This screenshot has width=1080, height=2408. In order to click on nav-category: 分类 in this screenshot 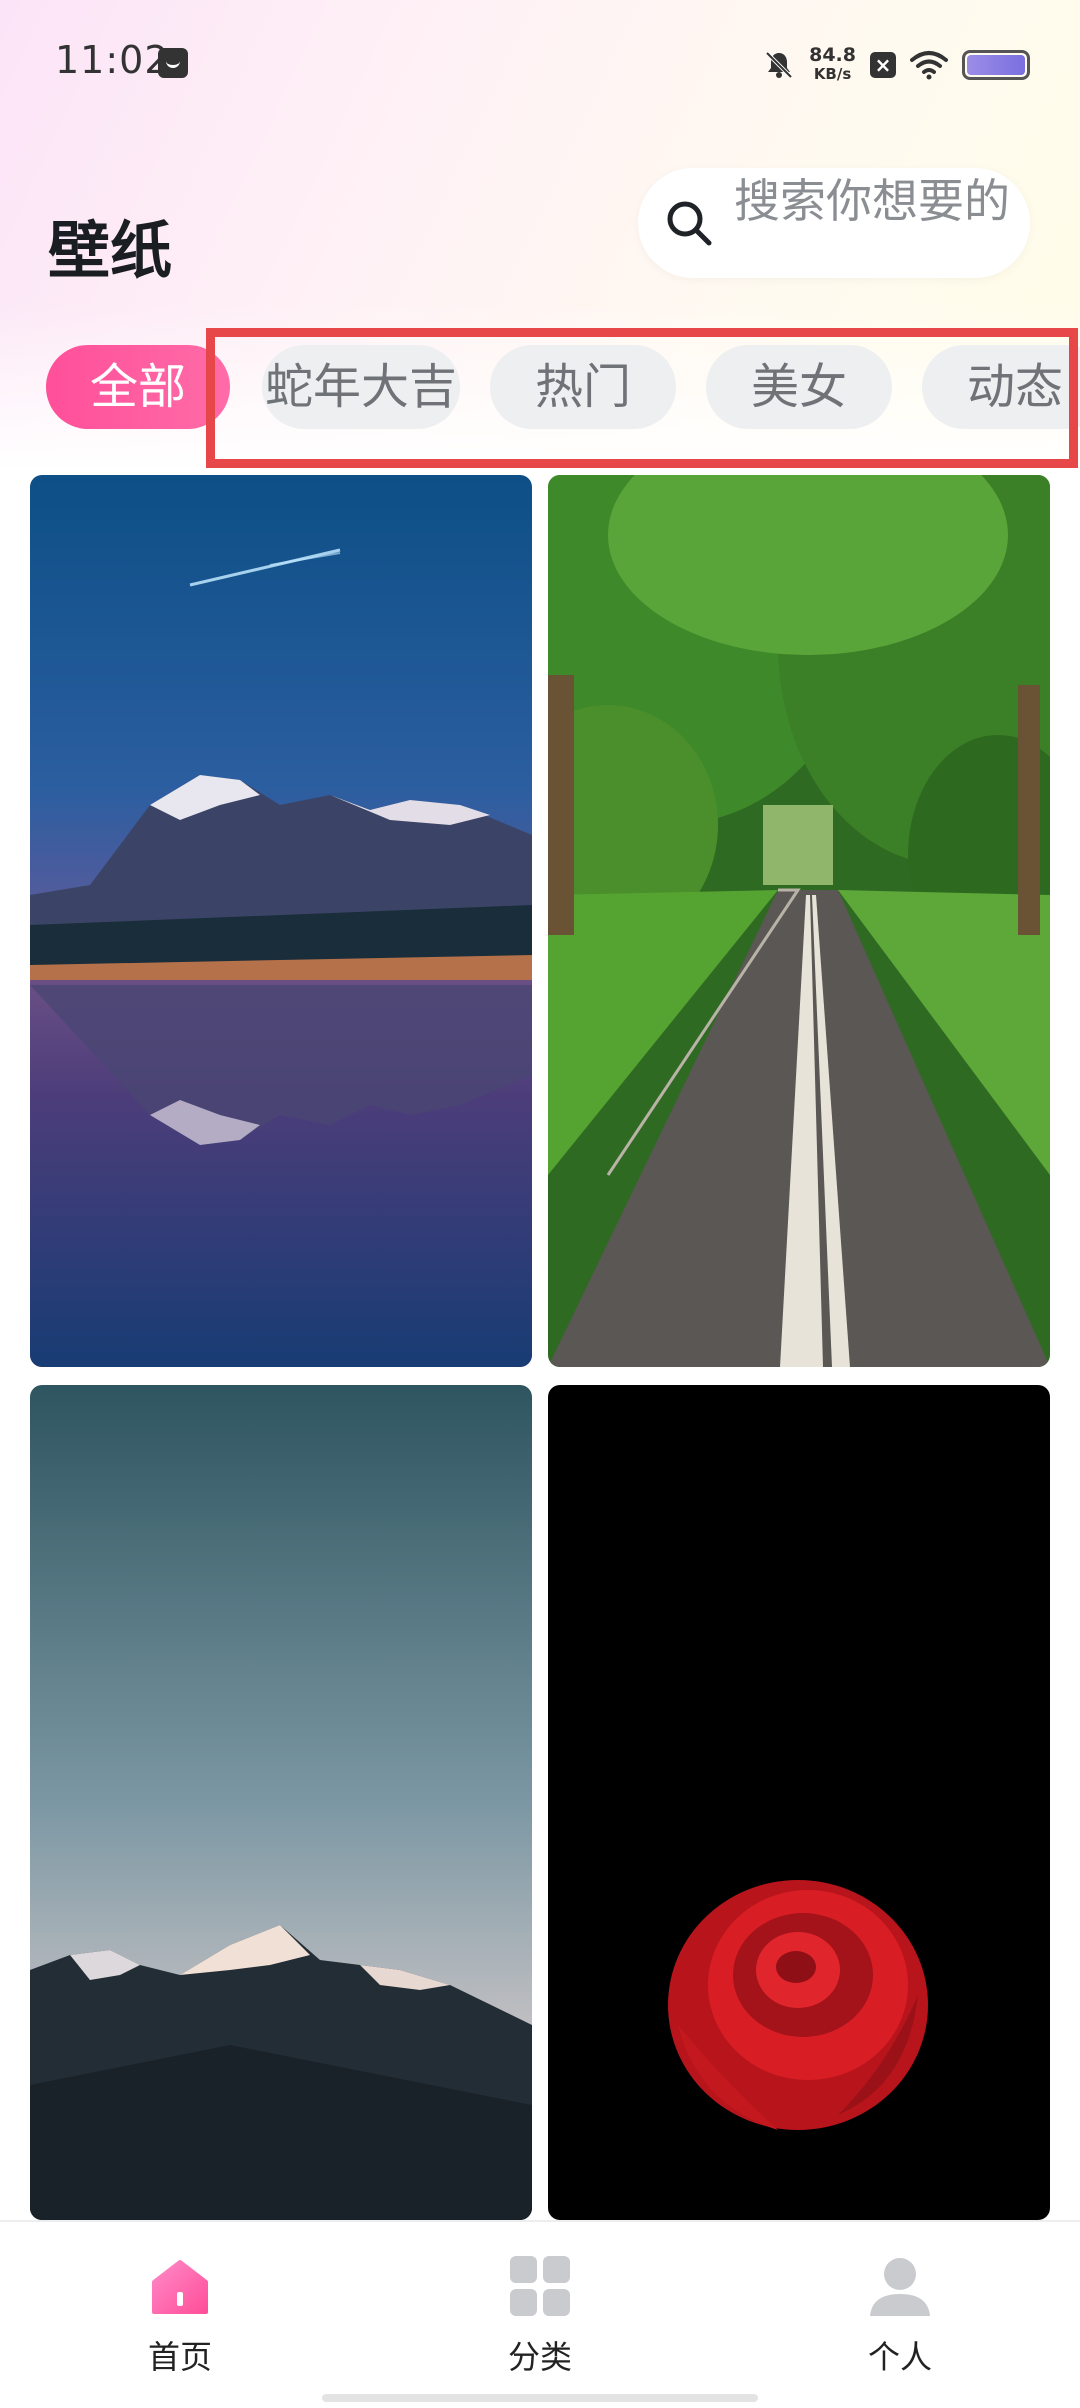, I will do `click(540, 2316)`.